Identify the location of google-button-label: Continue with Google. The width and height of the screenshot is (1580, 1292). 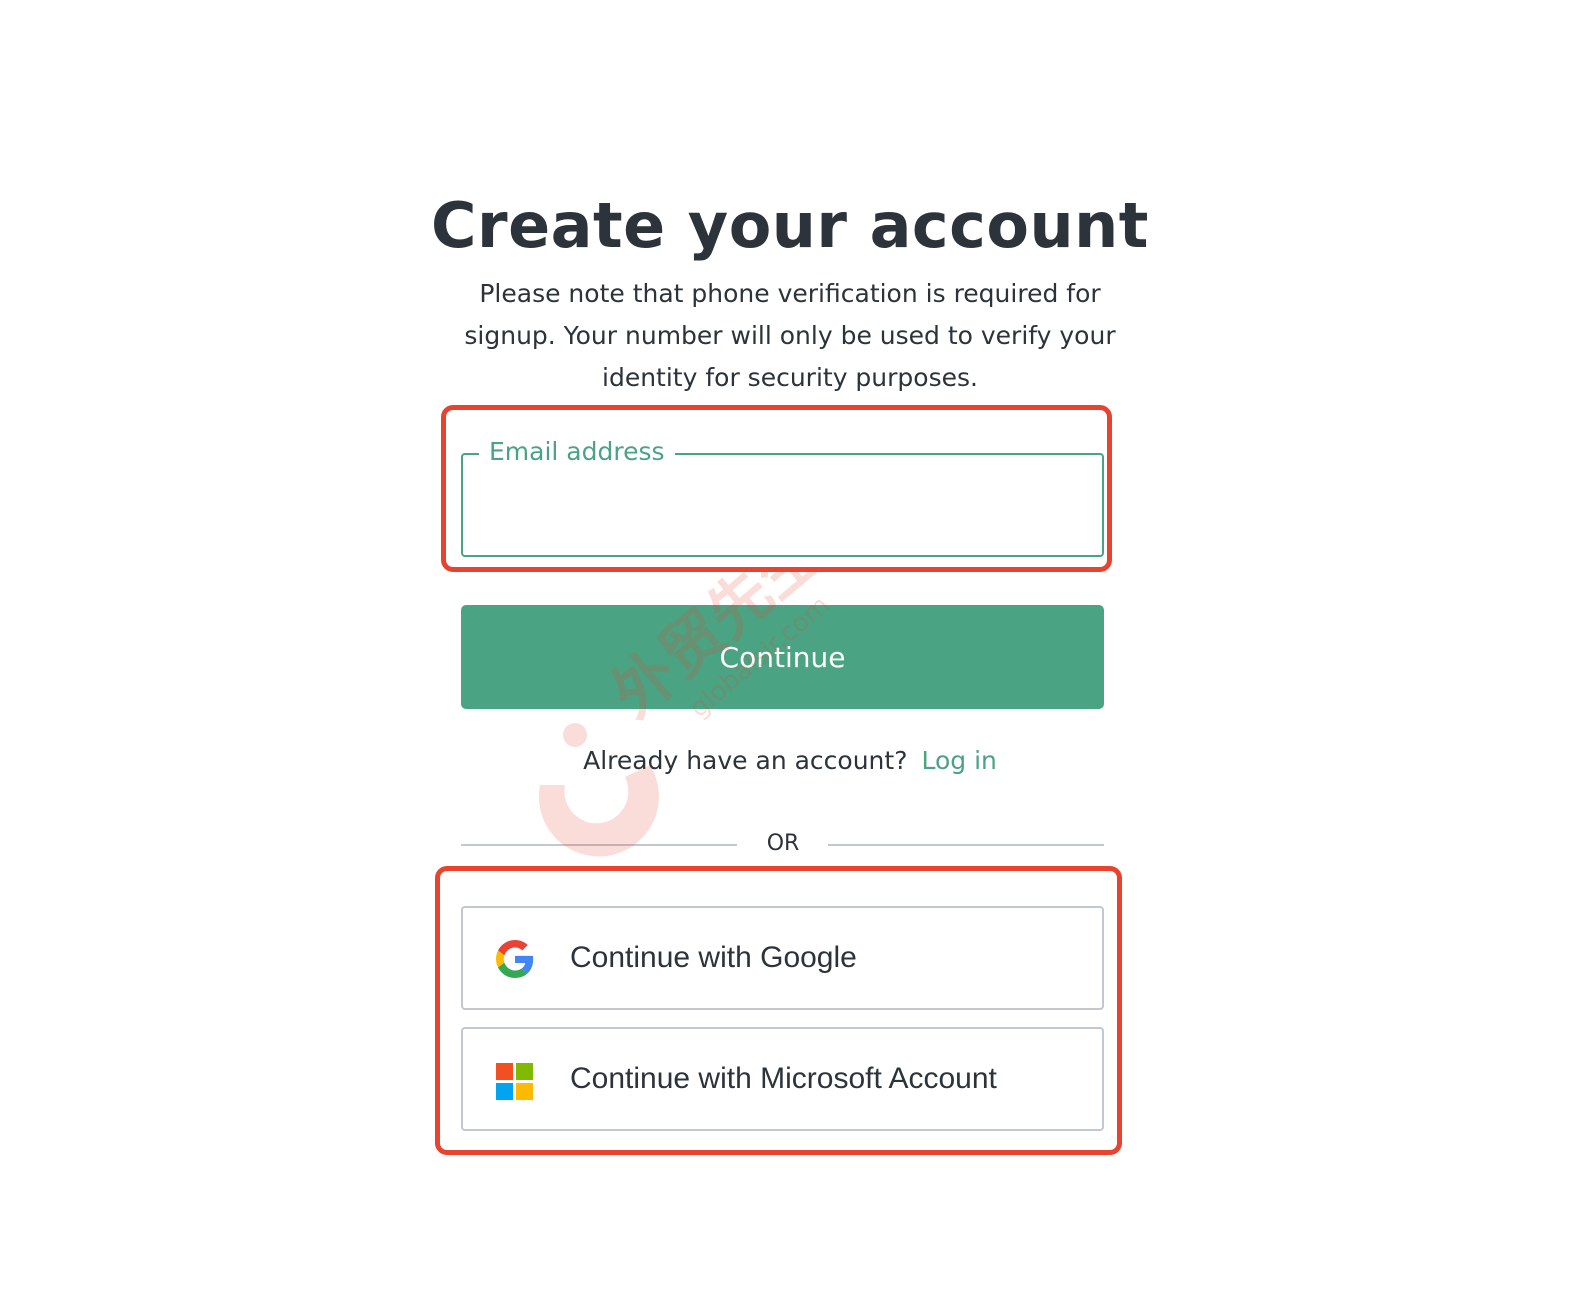
(713, 957).